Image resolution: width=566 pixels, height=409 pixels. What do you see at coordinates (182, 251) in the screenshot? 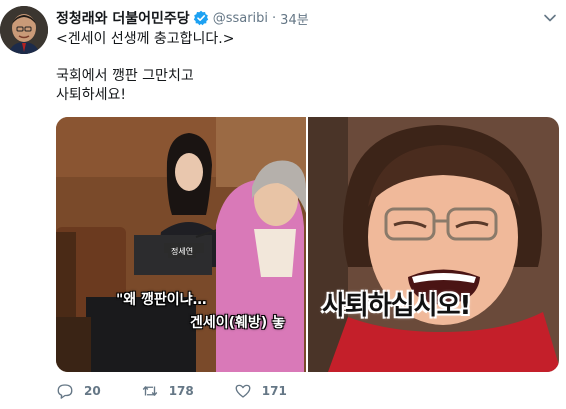
I see `nameplate: 정세연` at bounding box center [182, 251].